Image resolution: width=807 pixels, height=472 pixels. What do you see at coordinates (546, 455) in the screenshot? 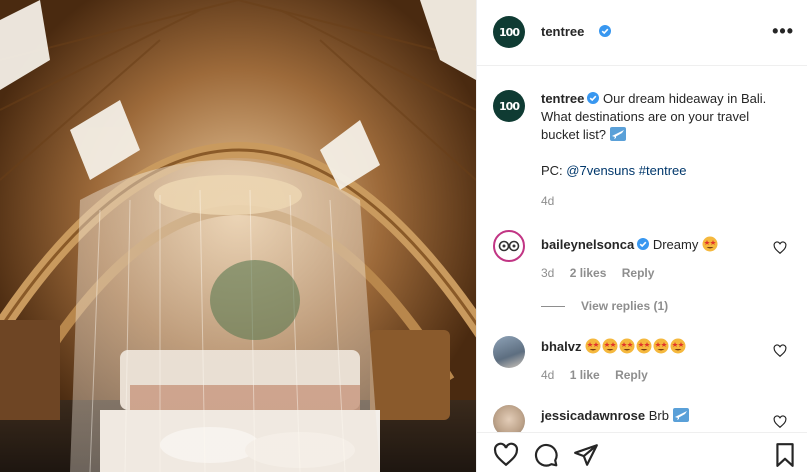
I see `comment-icon` at bounding box center [546, 455].